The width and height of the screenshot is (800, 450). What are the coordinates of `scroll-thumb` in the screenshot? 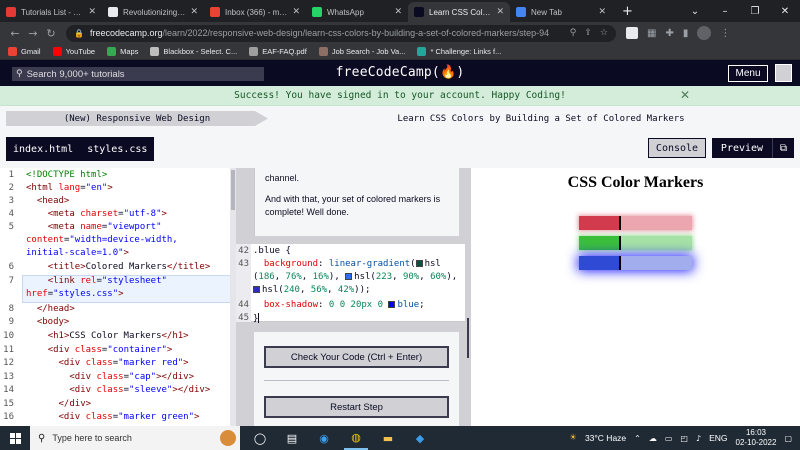 It's located at (233, 190).